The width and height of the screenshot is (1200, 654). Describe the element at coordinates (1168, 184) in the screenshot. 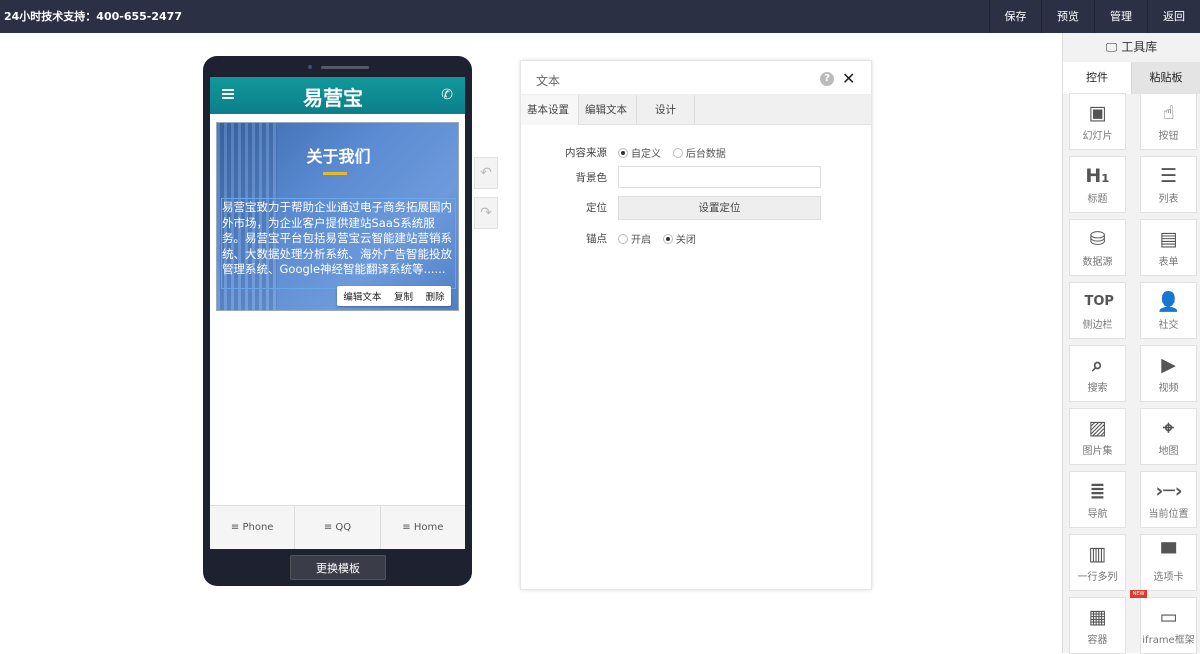

I see `tool-list: ☰ 列表` at that location.